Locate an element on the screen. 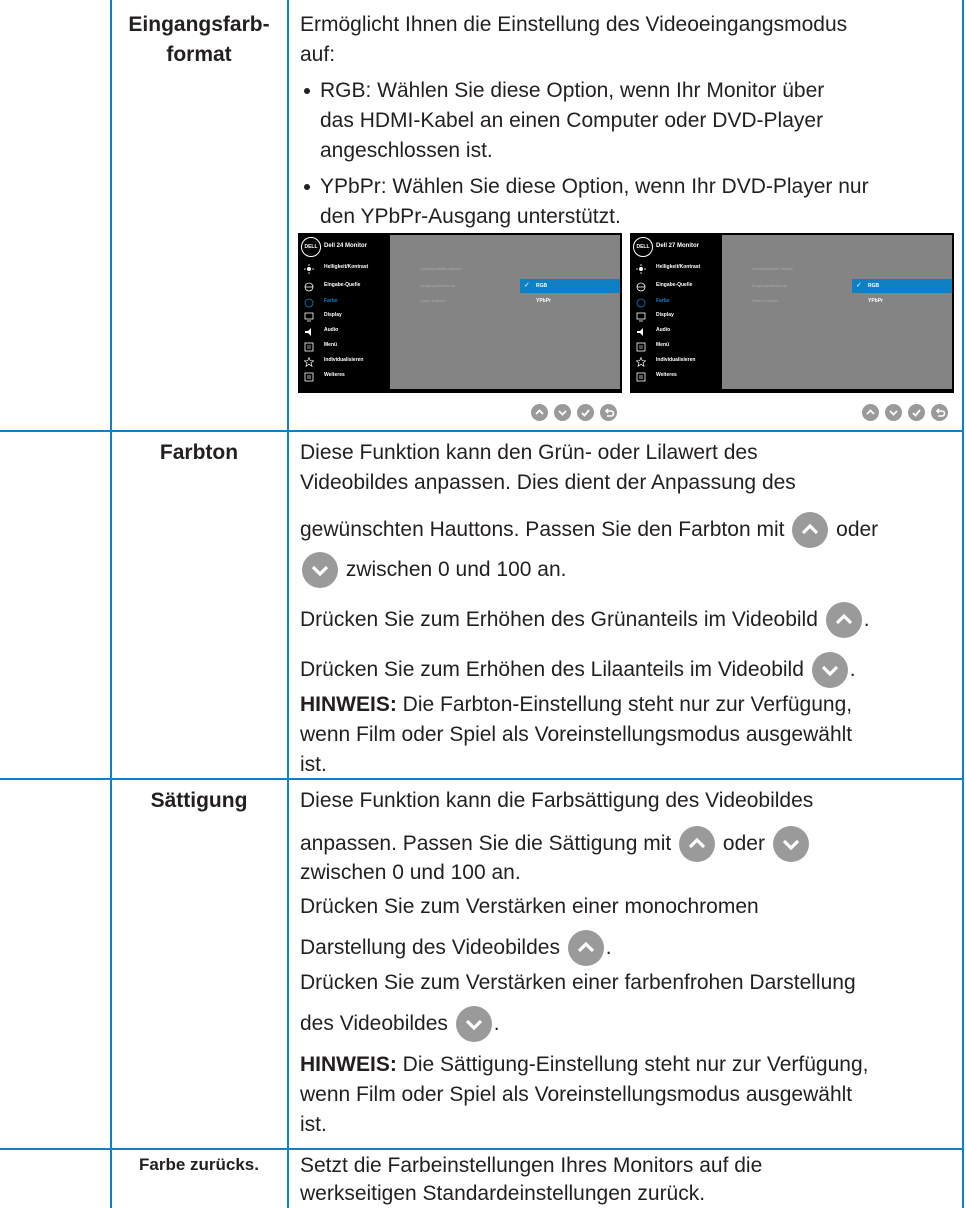  row-name-eingangsfarbformat: Eingangsfarb- format is located at coordinates (199, 40).